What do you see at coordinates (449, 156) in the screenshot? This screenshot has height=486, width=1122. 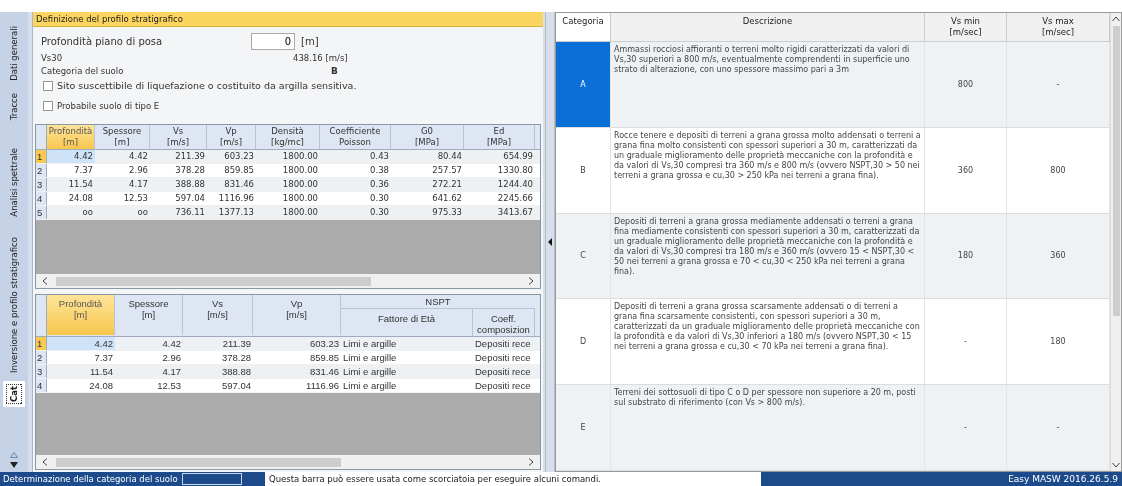 I see `table-cell-text: 80.44` at bounding box center [449, 156].